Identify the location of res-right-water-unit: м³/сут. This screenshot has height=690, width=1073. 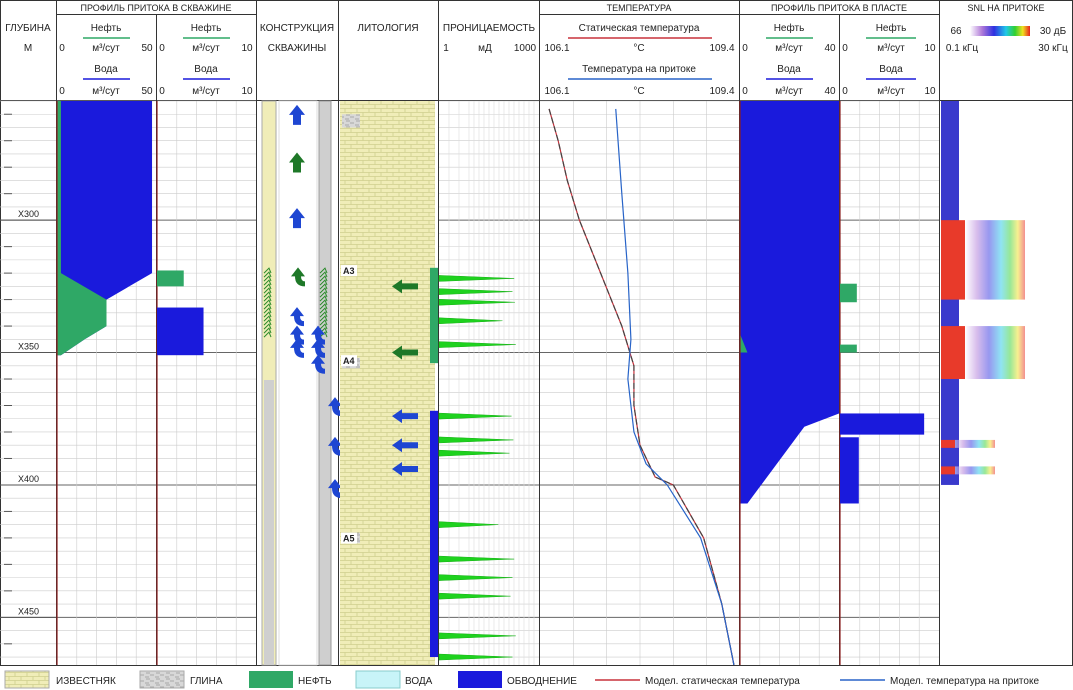
(891, 91).